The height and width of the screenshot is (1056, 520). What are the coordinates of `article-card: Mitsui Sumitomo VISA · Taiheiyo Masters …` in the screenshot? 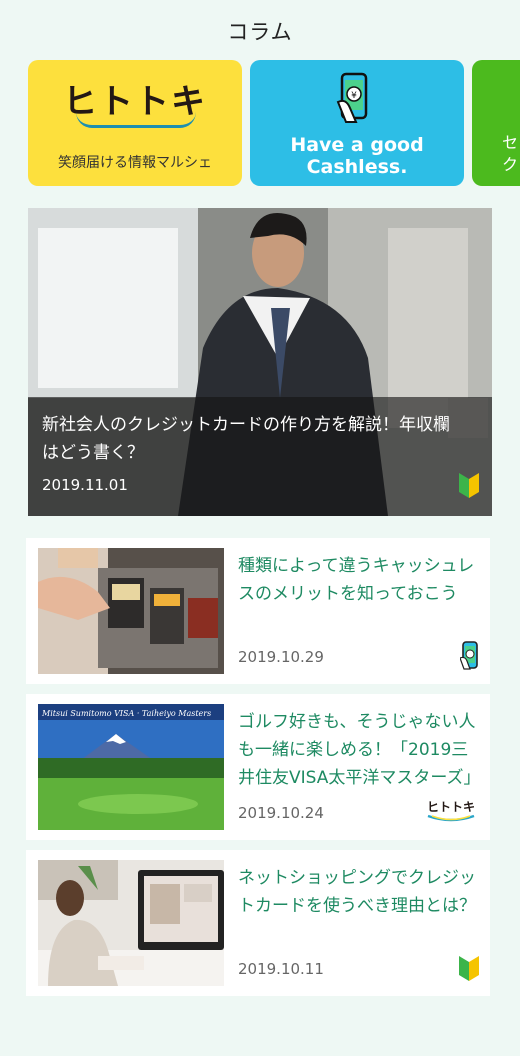 It's located at (258, 767).